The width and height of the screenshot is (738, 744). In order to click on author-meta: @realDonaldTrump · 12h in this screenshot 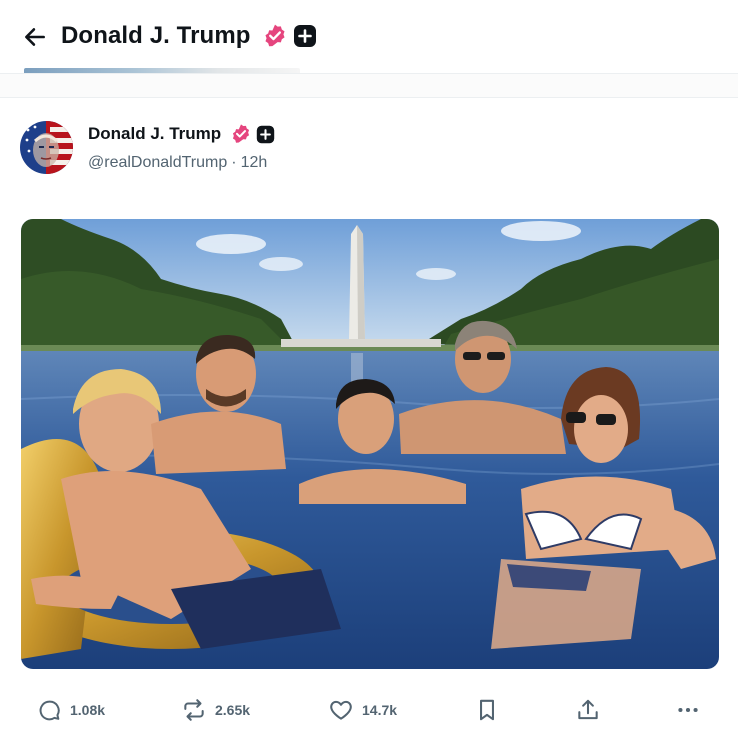, I will do `click(177, 163)`.